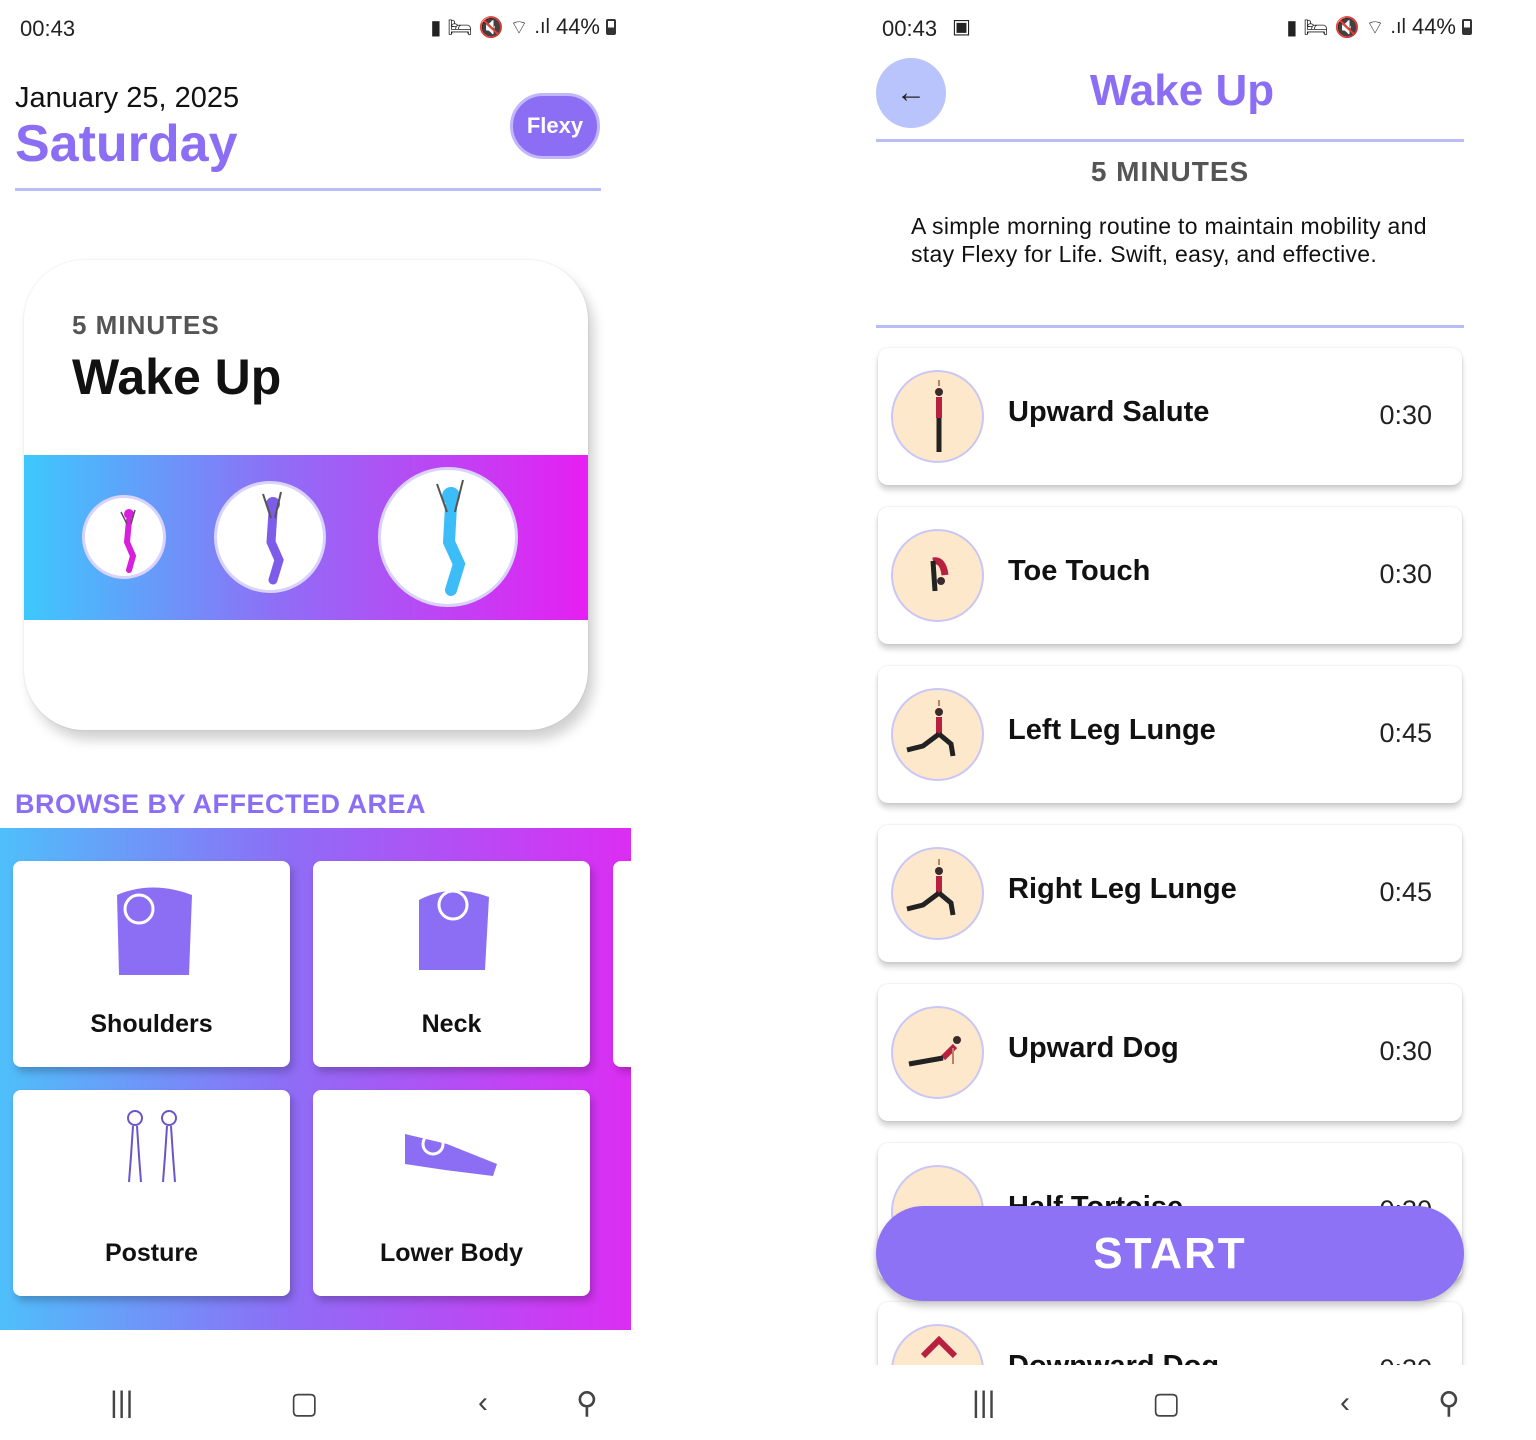 This screenshot has width=1536, height=1440. What do you see at coordinates (555, 126) in the screenshot?
I see `flexy-button: Flexy` at bounding box center [555, 126].